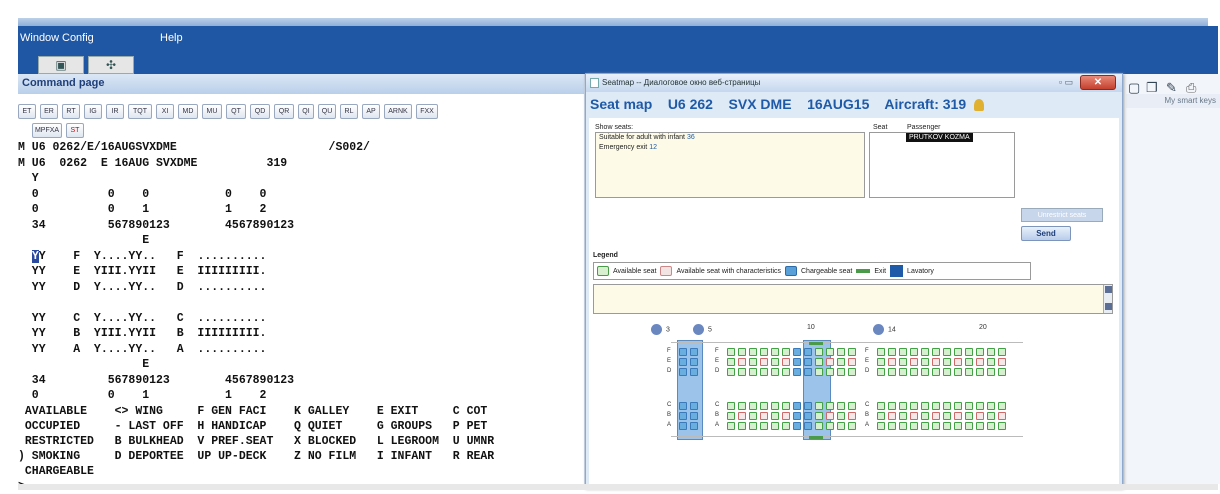 This screenshot has width=1220, height=494. What do you see at coordinates (61, 65) in the screenshot?
I see `tab-console: ▣` at bounding box center [61, 65].